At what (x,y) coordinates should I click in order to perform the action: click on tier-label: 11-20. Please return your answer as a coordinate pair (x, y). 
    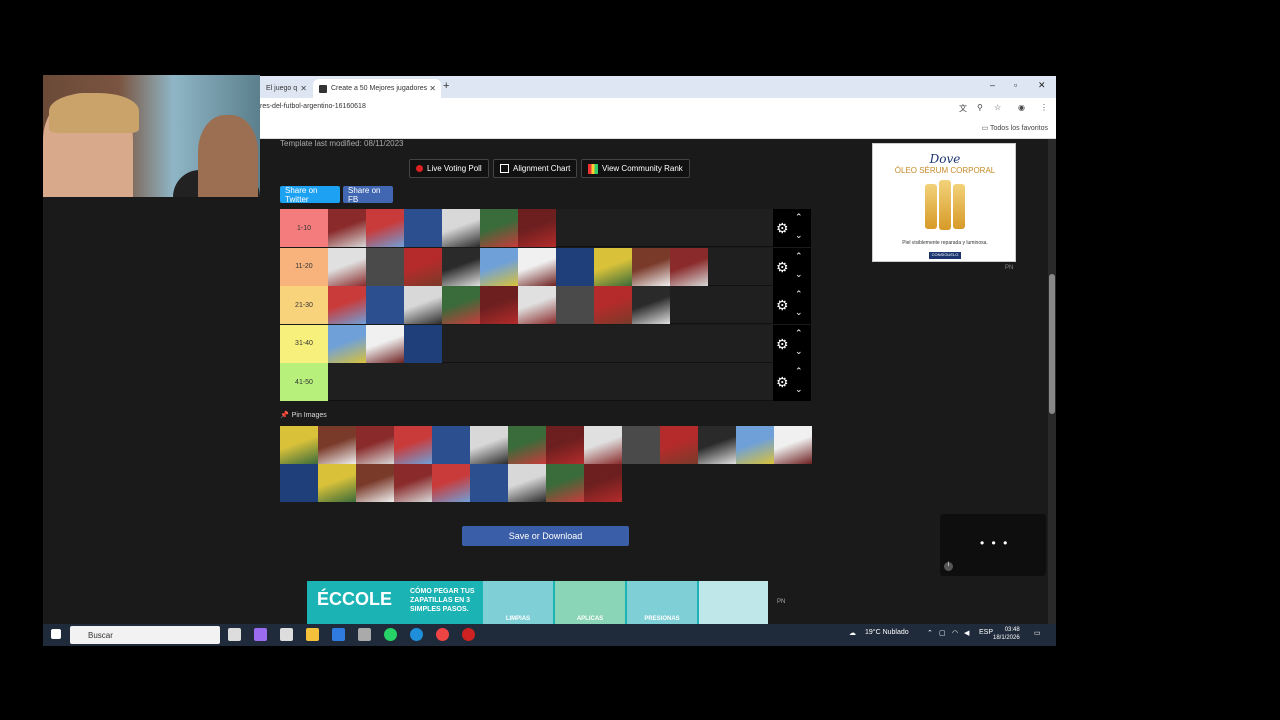
    Looking at the image, I should click on (304, 266).